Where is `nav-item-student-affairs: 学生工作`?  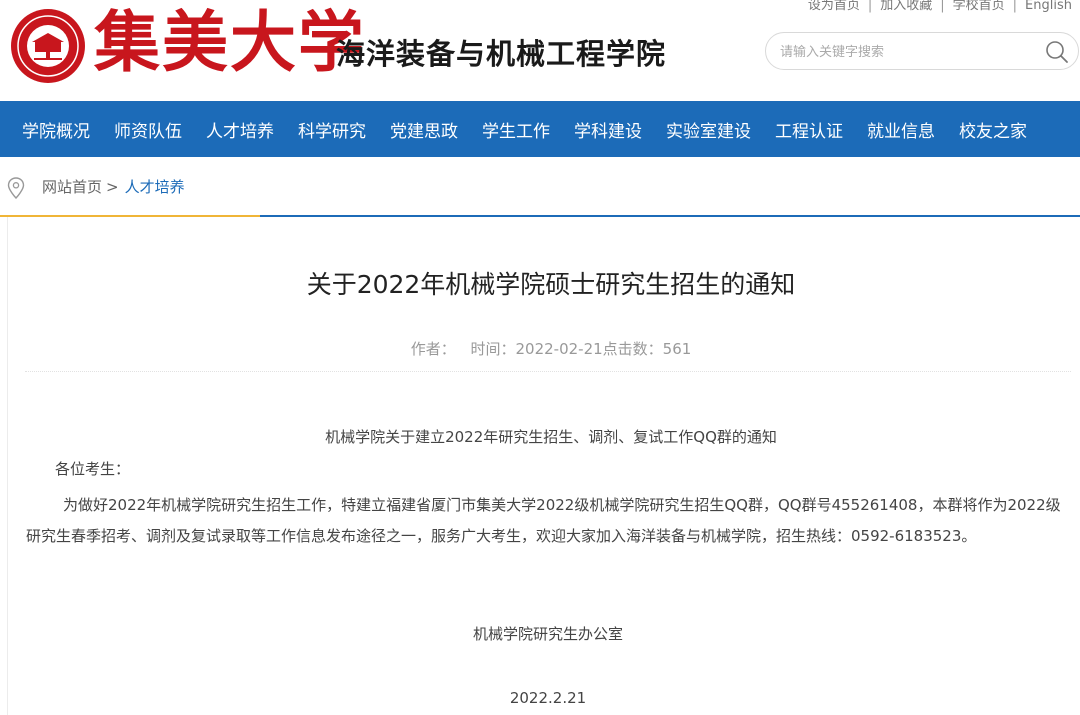
nav-item-student-affairs: 学生工作 is located at coordinates (516, 129).